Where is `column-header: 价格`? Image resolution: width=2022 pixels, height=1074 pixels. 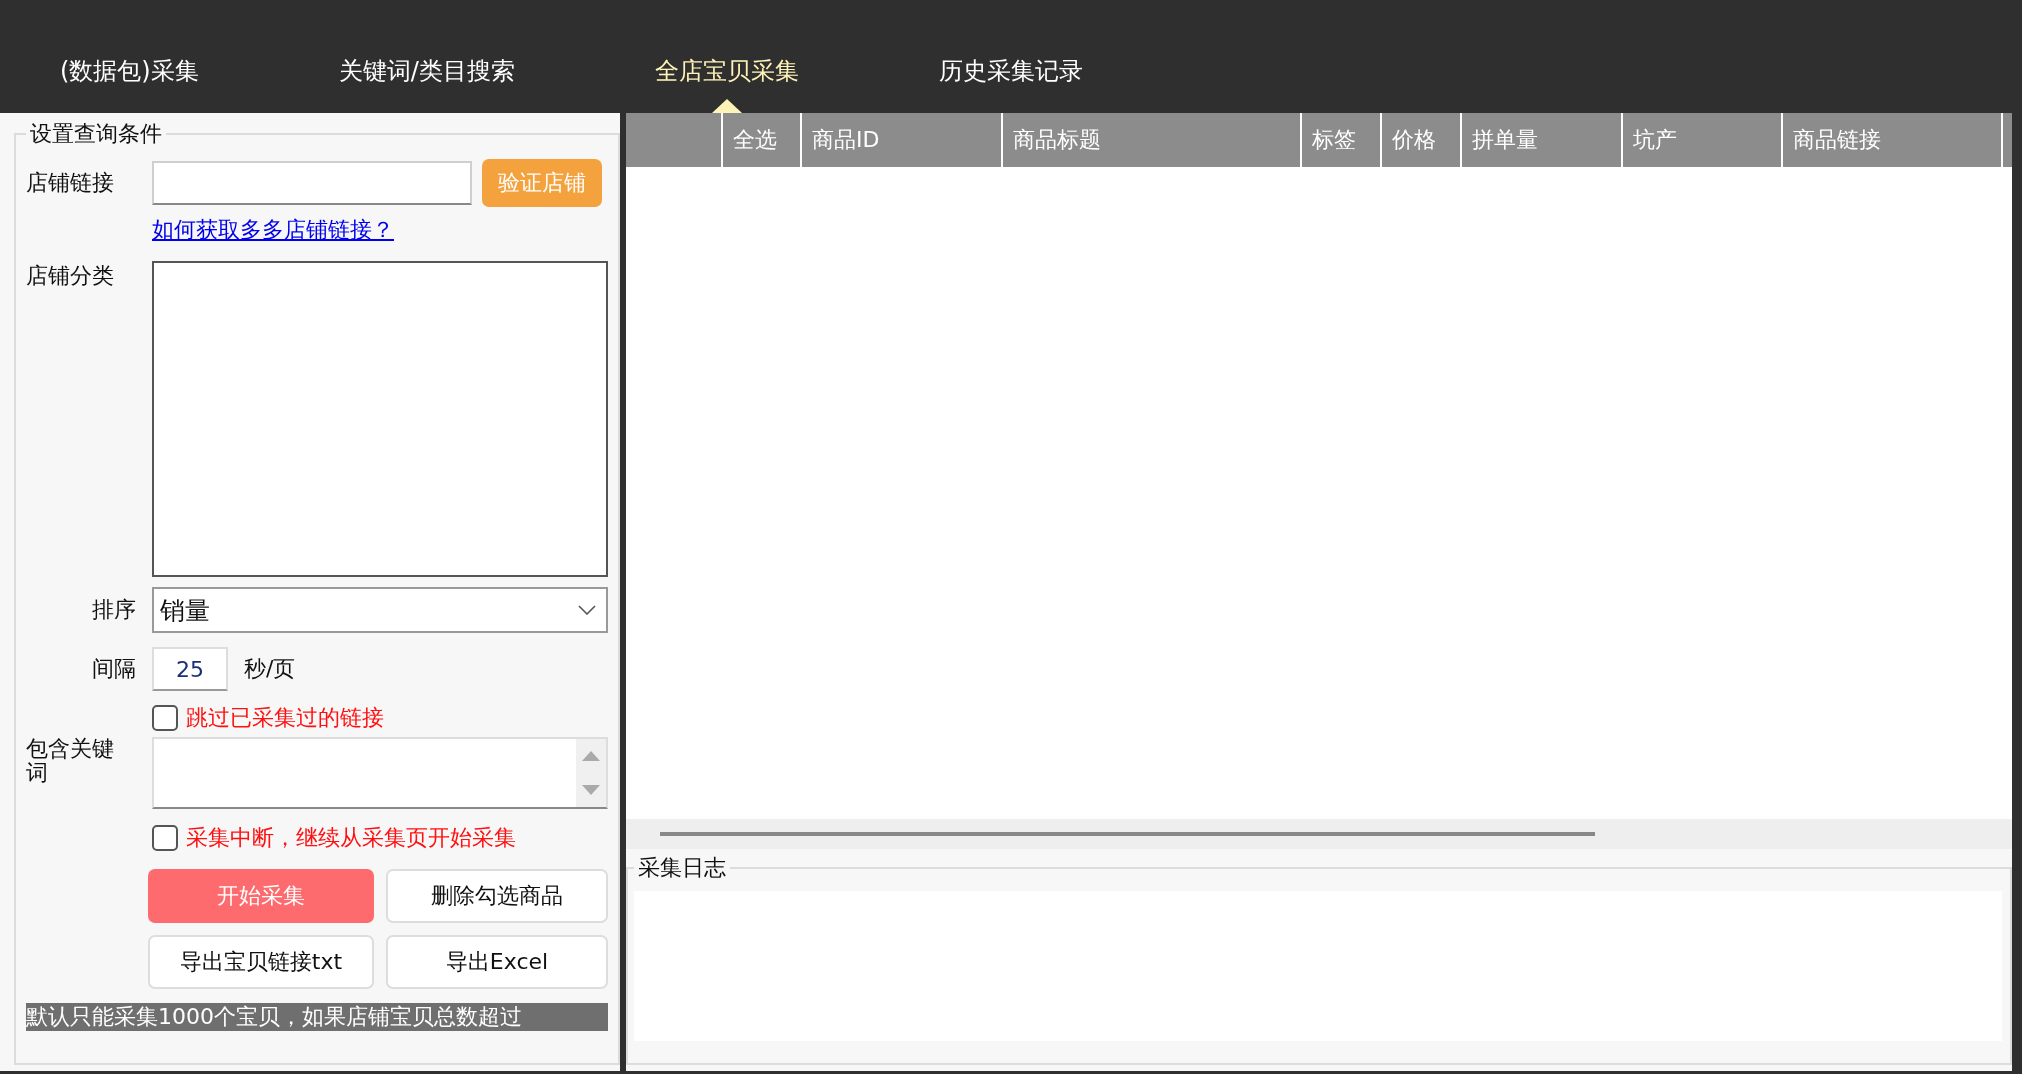 column-header: 价格 is located at coordinates (1422, 140).